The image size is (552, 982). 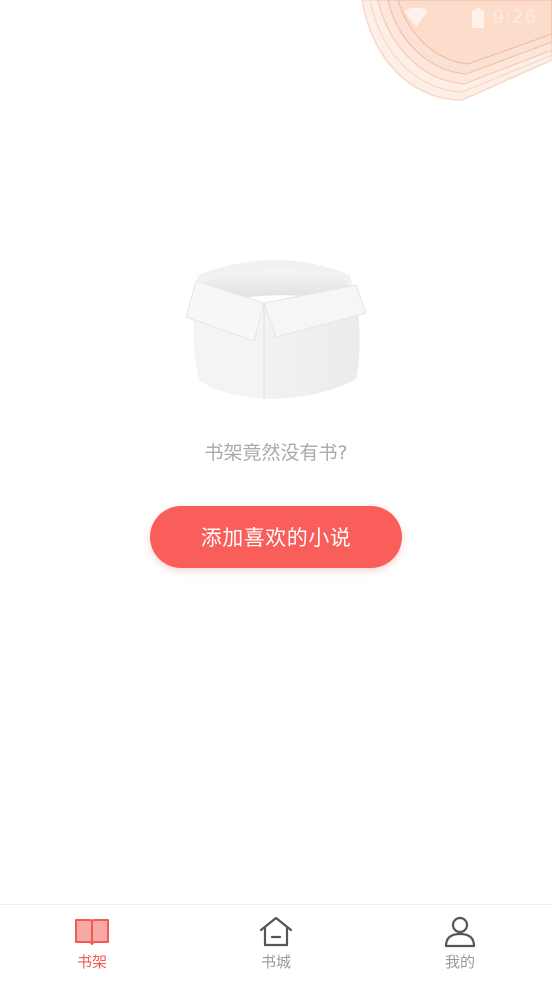 I want to click on tab-label: 书架, so click(x=91, y=962).